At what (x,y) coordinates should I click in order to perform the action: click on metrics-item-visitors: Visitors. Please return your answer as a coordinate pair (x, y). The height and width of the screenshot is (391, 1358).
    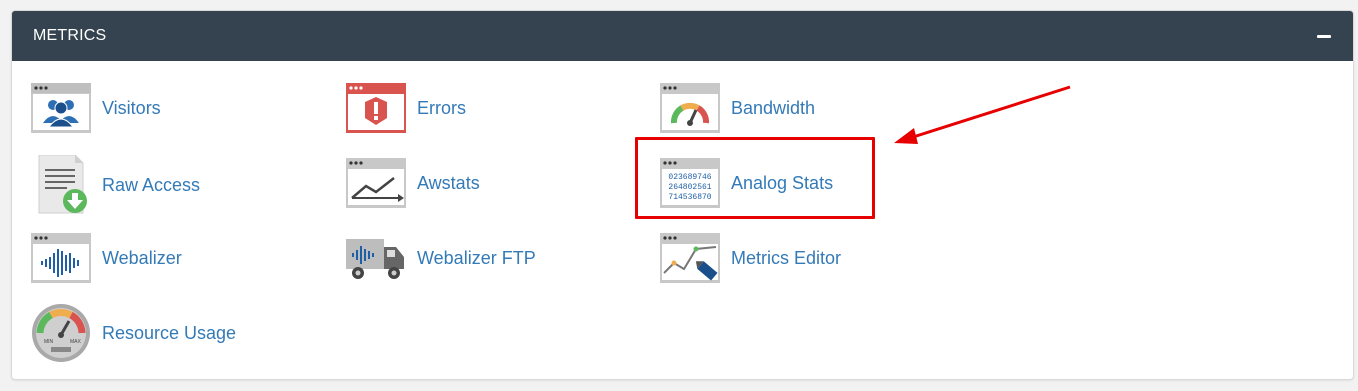
    Looking at the image, I should click on (96, 108).